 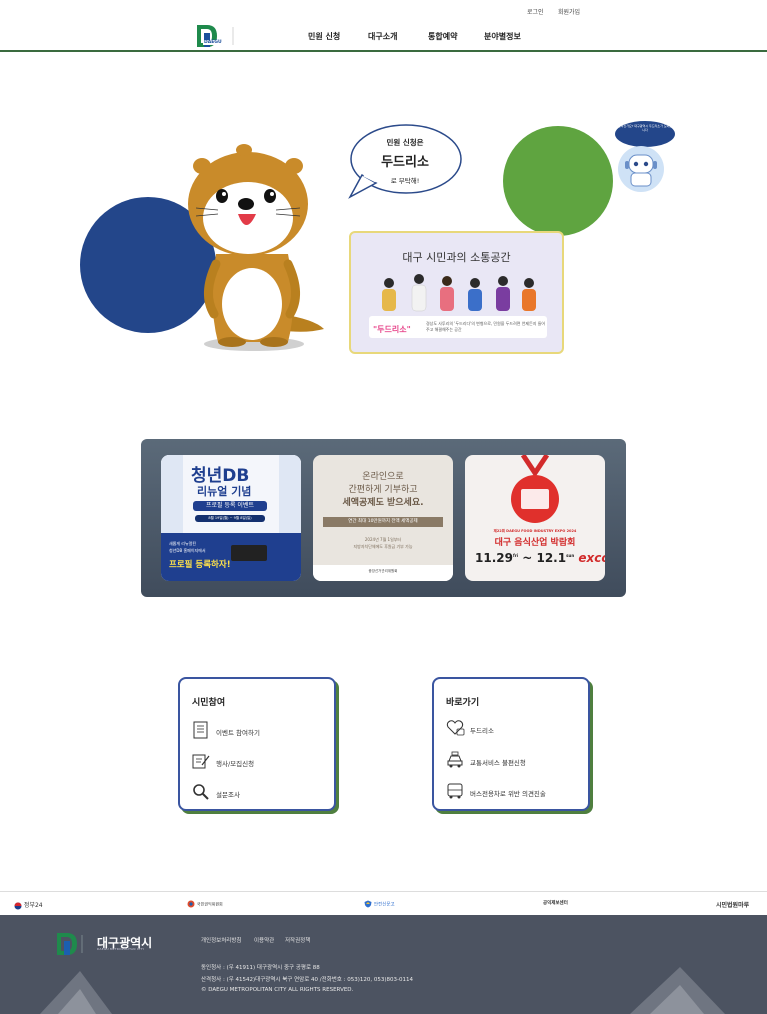 What do you see at coordinates (209, 904) in the screenshot?
I see `partner-acrc-label: 국민권익위원회` at bounding box center [209, 904].